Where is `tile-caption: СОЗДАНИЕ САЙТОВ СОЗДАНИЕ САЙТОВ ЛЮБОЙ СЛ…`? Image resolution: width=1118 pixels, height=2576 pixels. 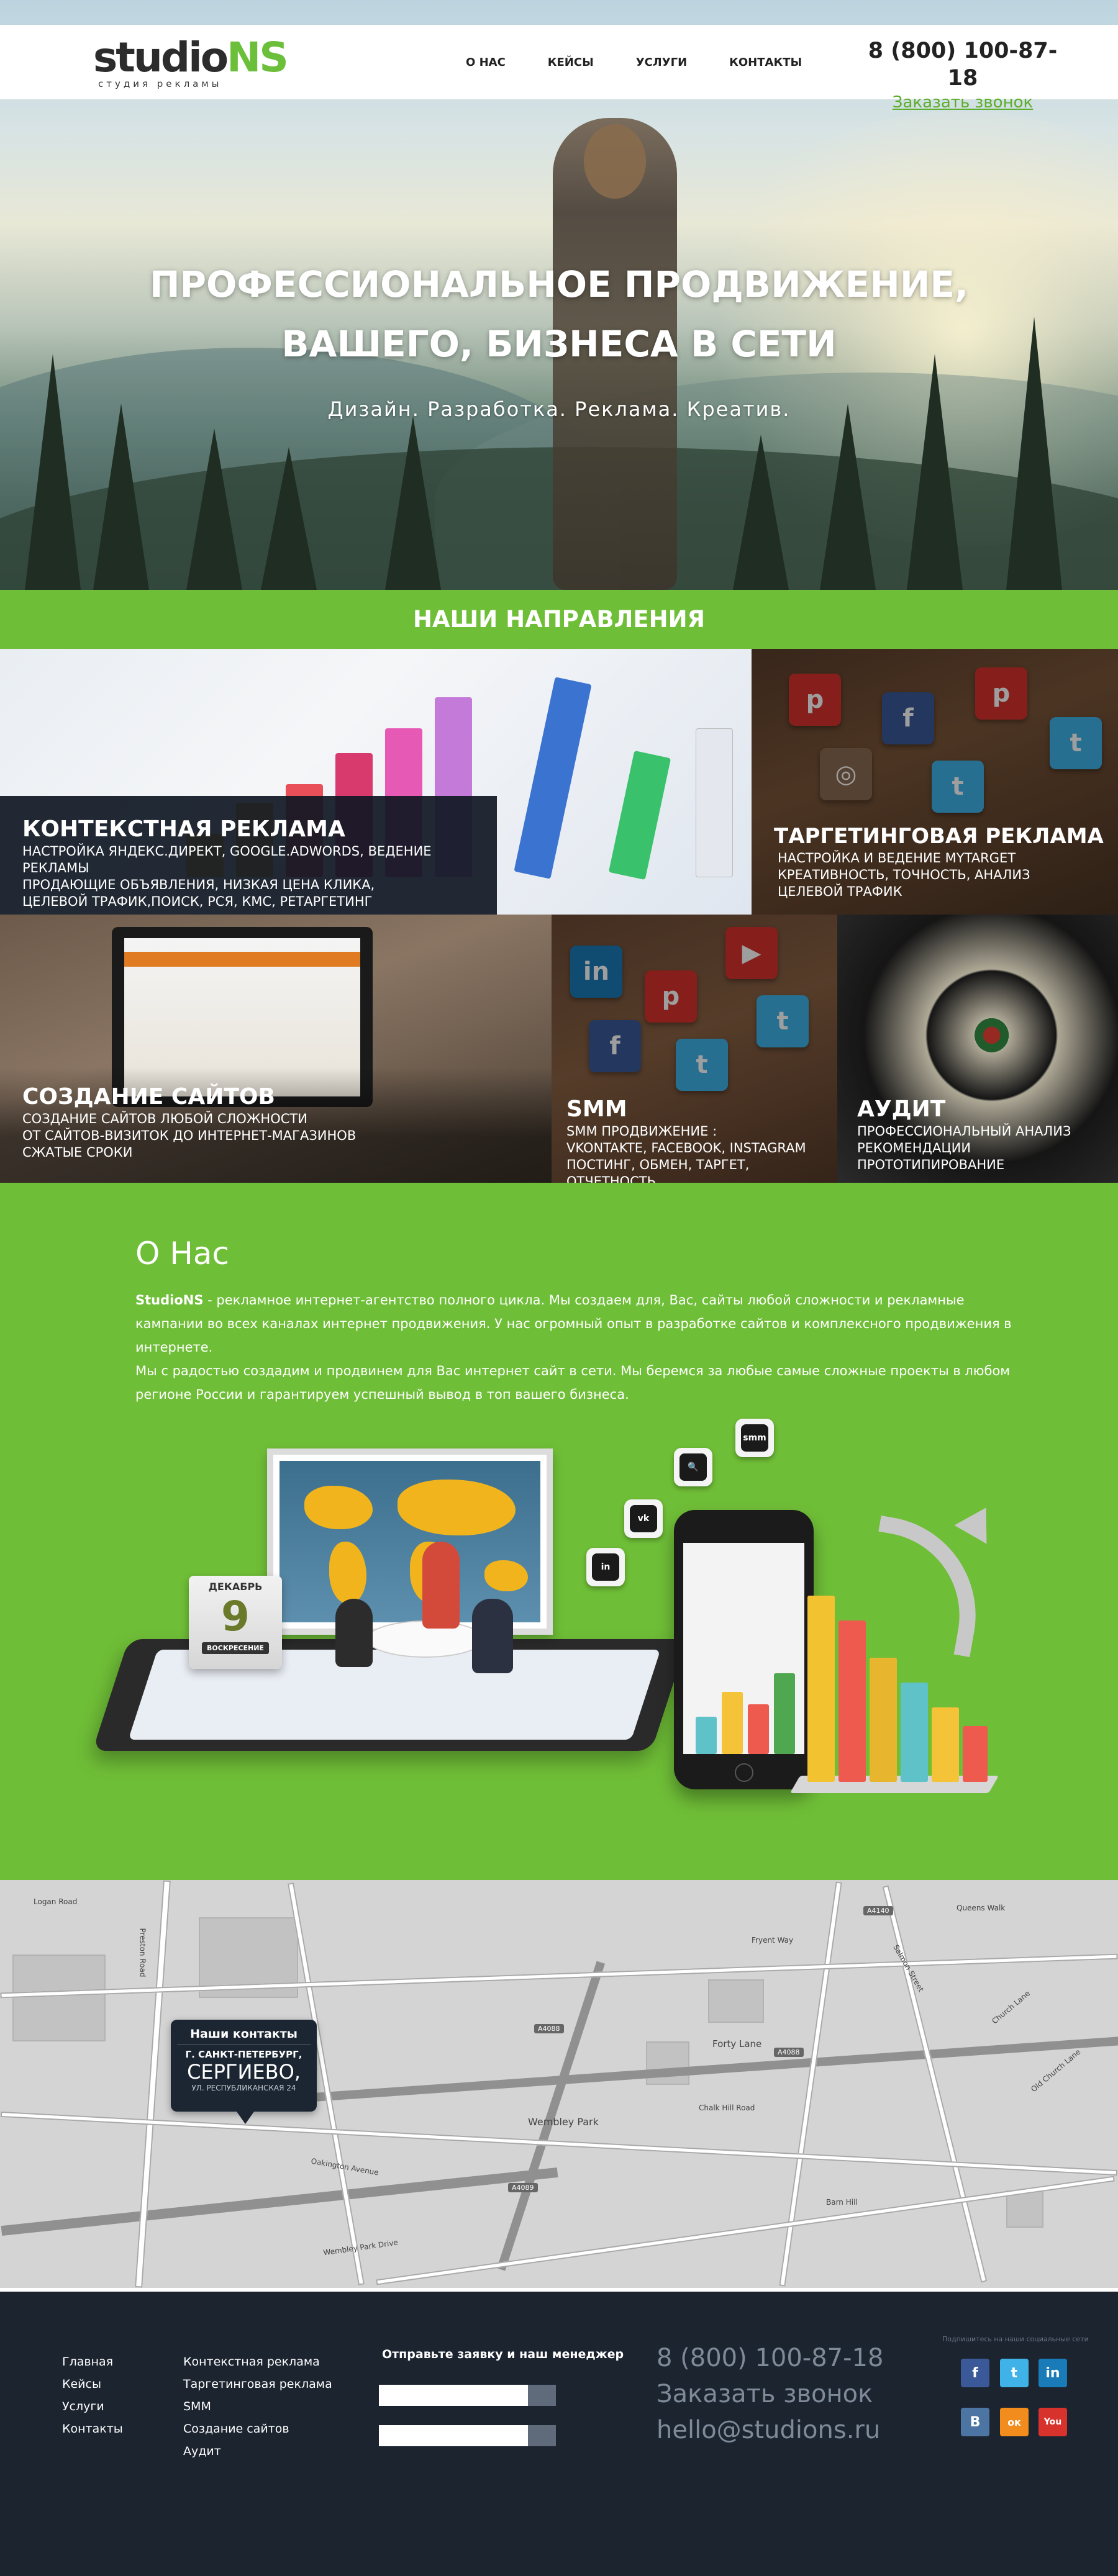 tile-caption: СОЗДАНИЕ САЙТОВ СОЗДАНИЕ САЙТОВ ЛЮБОЙ СЛ… is located at coordinates (276, 1125).